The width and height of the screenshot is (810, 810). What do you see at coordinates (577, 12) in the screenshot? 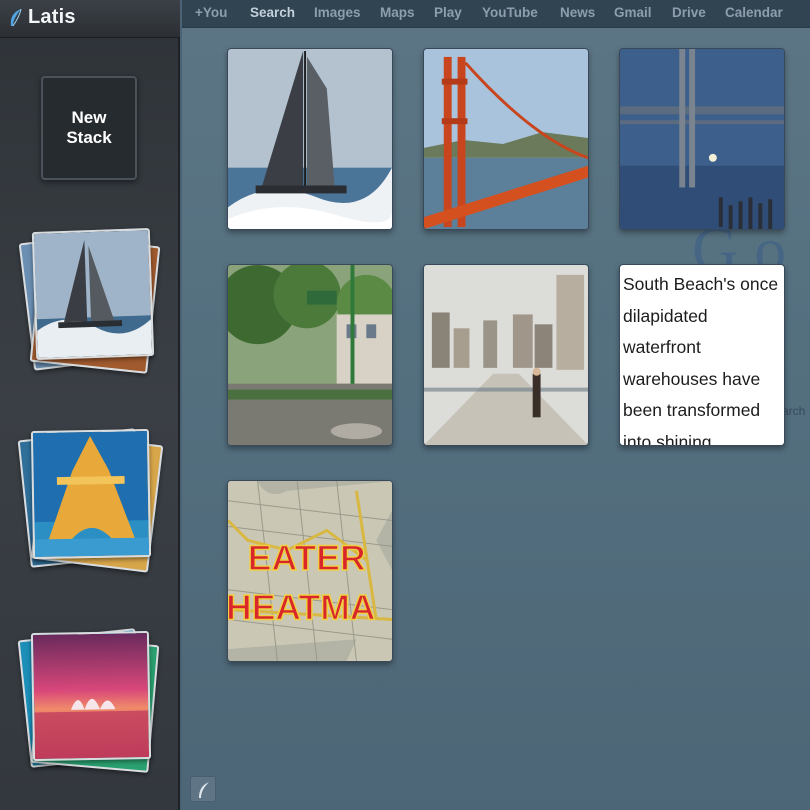
I see `nav-item-news: News` at bounding box center [577, 12].